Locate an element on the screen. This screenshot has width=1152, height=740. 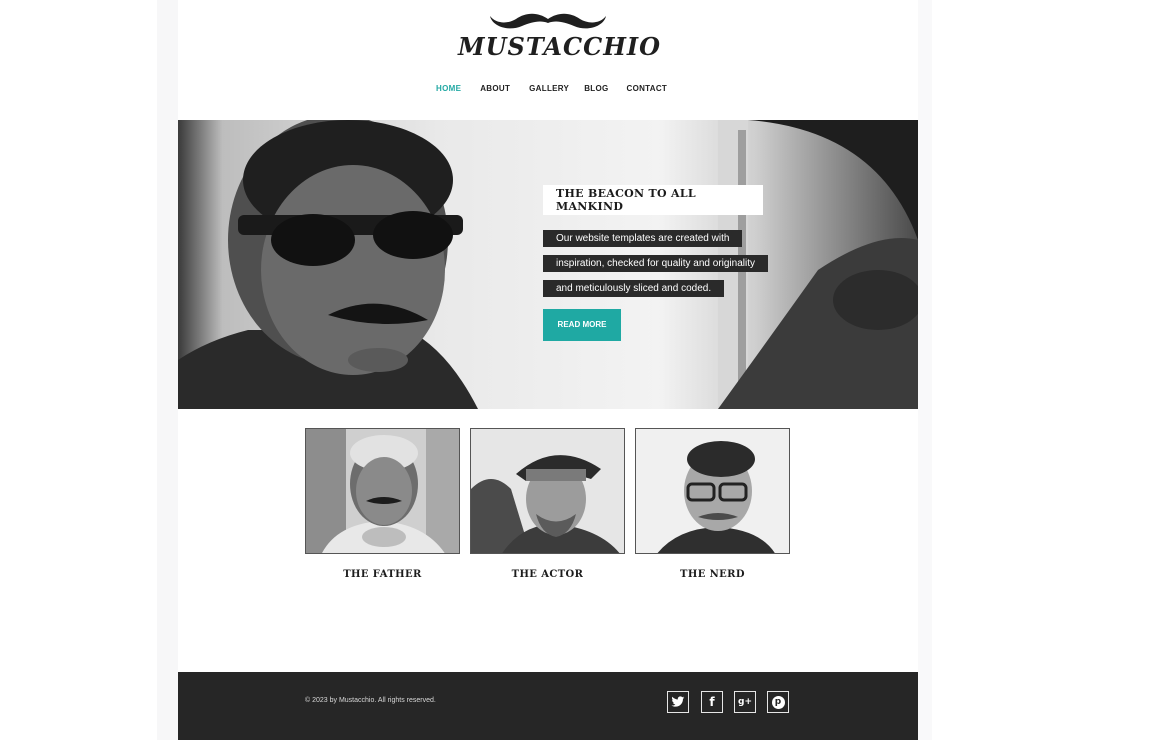
actor-photo is located at coordinates (547, 491).